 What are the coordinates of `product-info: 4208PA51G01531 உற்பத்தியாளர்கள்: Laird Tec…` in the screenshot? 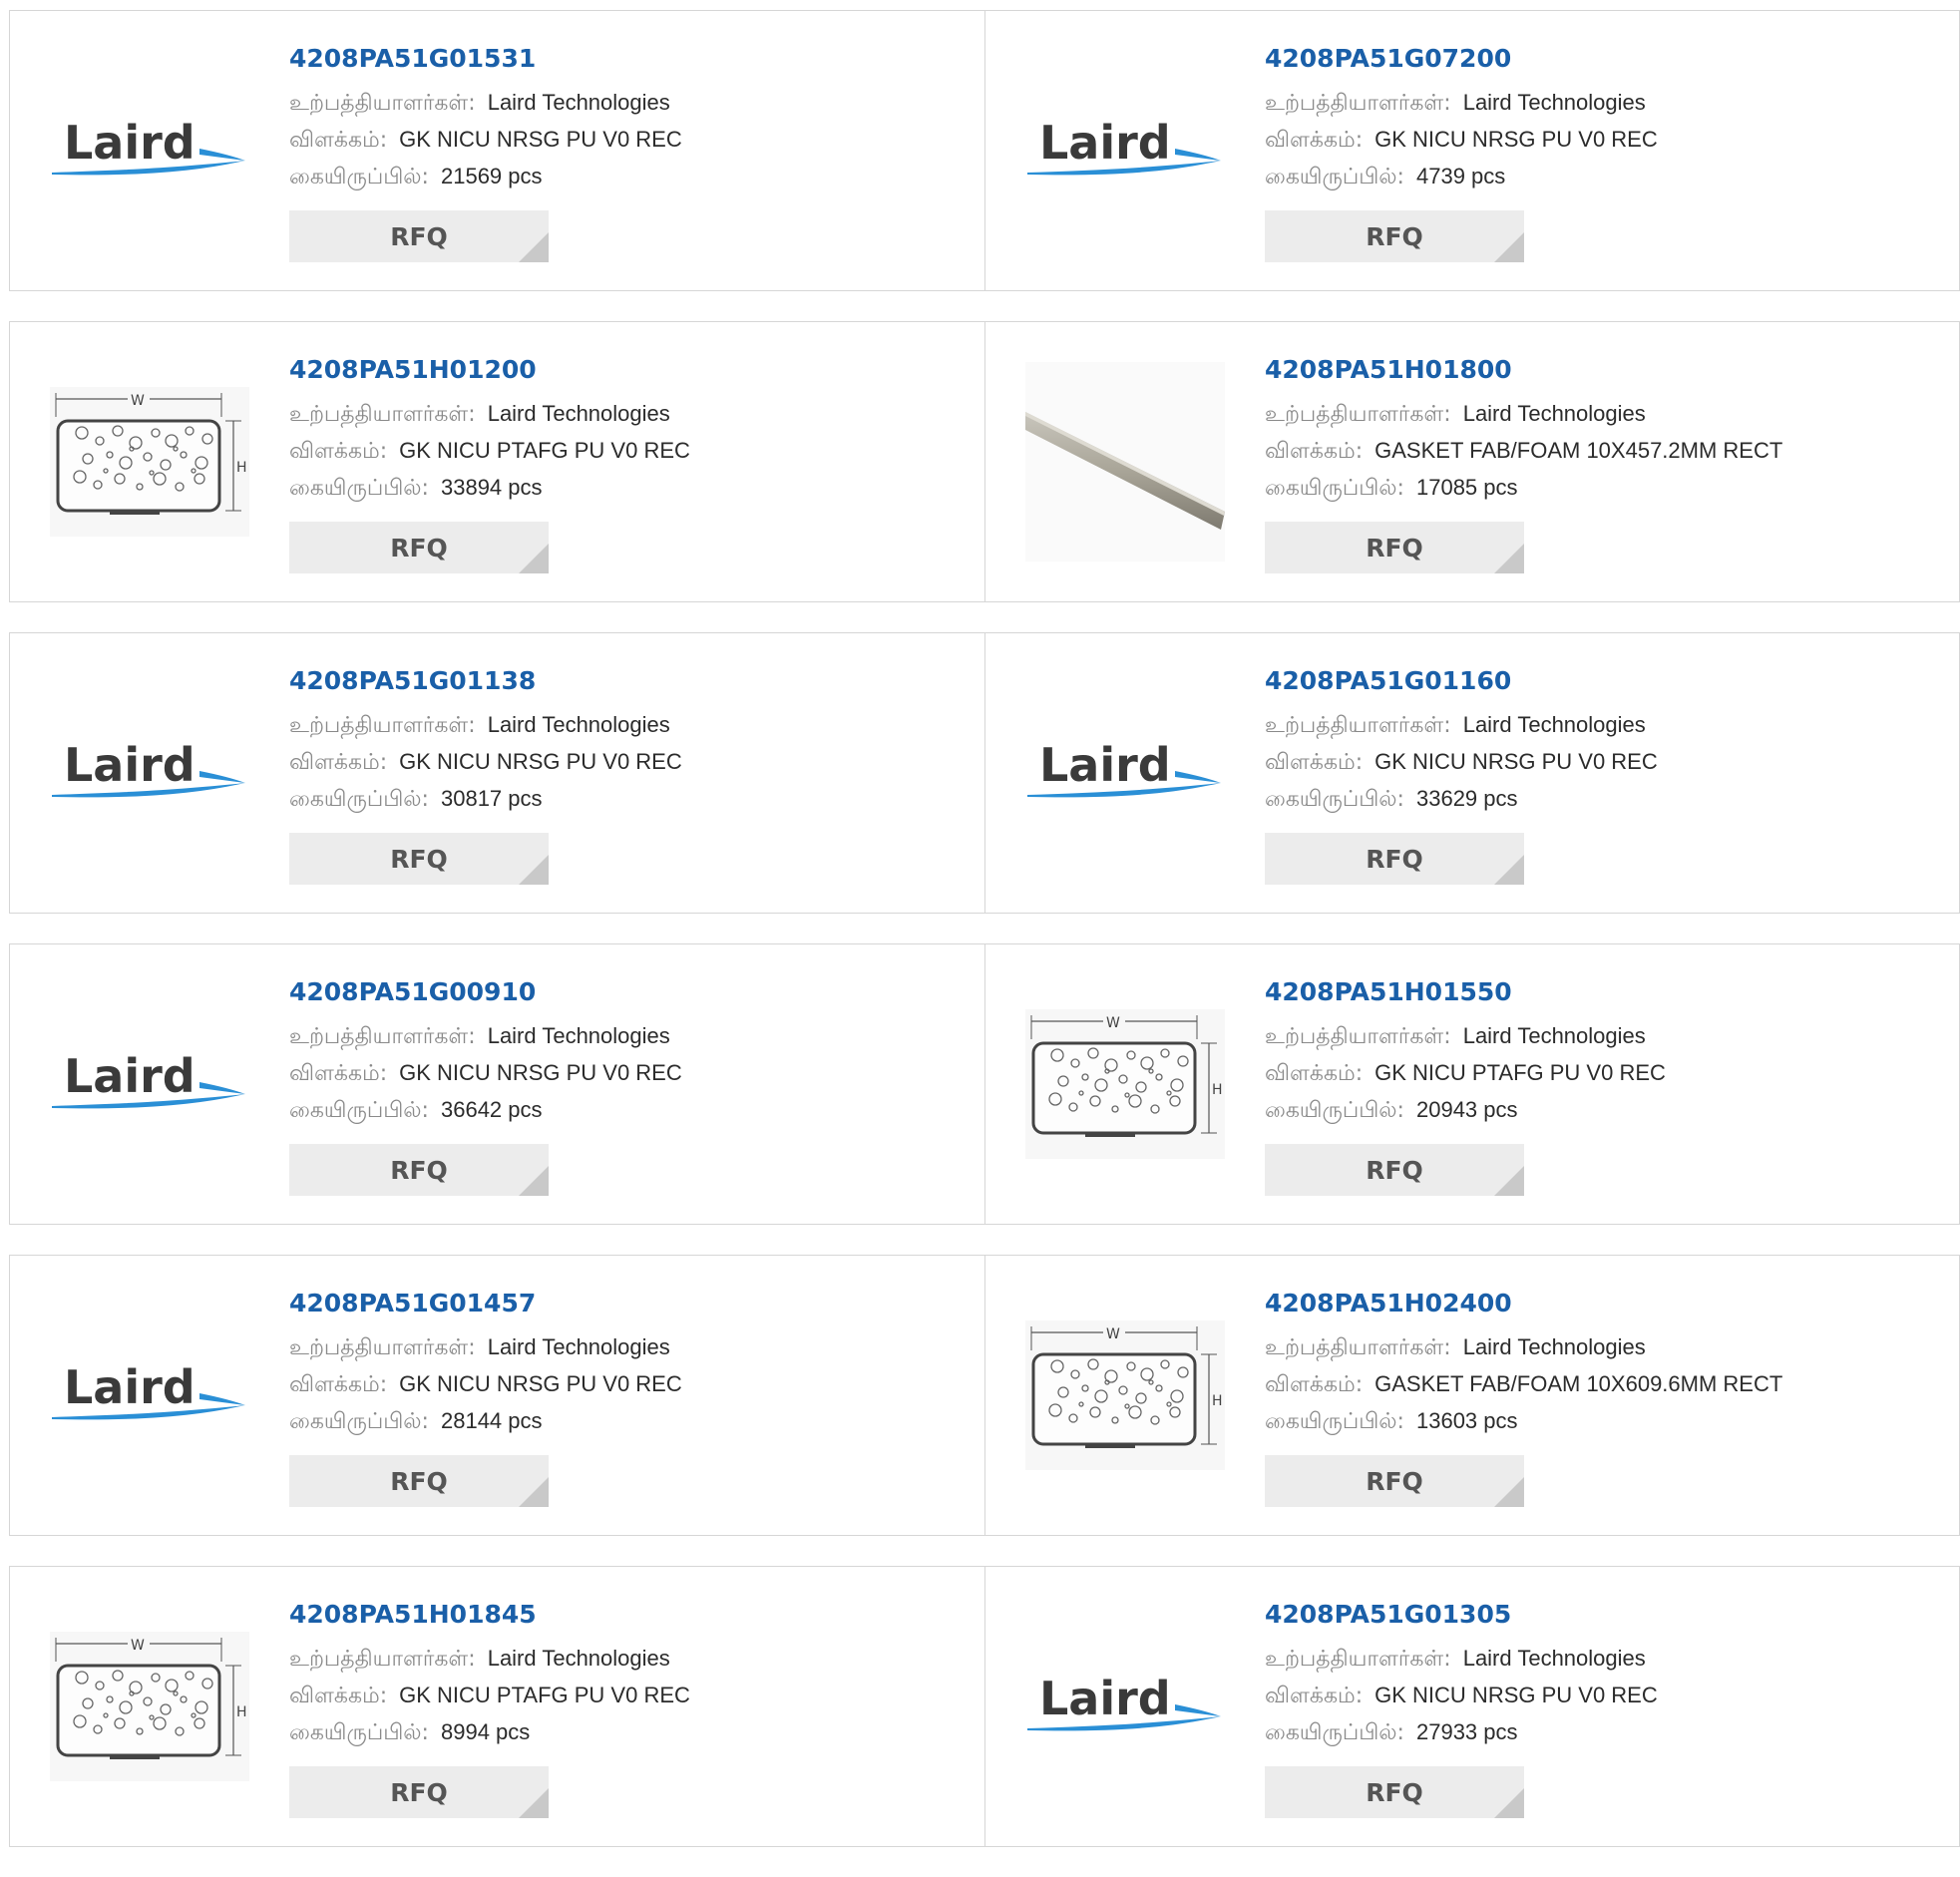 It's located at (627, 119).